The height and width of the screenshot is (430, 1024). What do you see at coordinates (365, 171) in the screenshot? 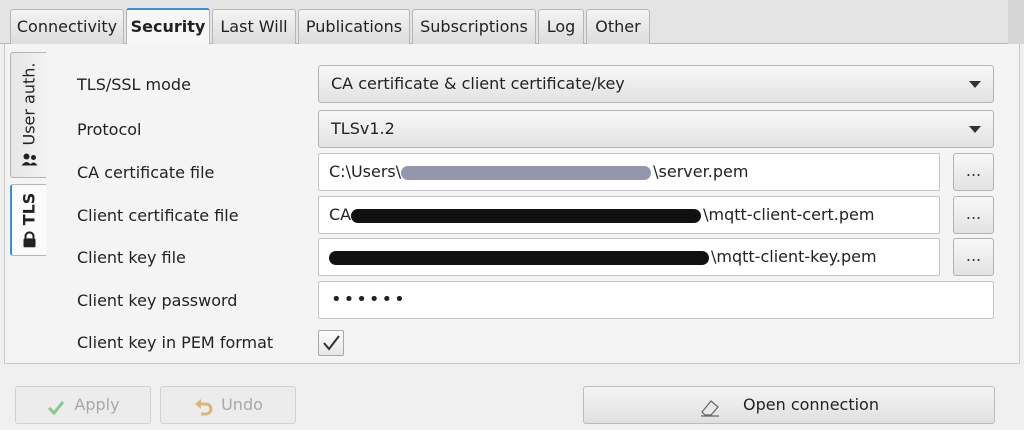
I see `ca-file-prefix: C:\Users\` at bounding box center [365, 171].